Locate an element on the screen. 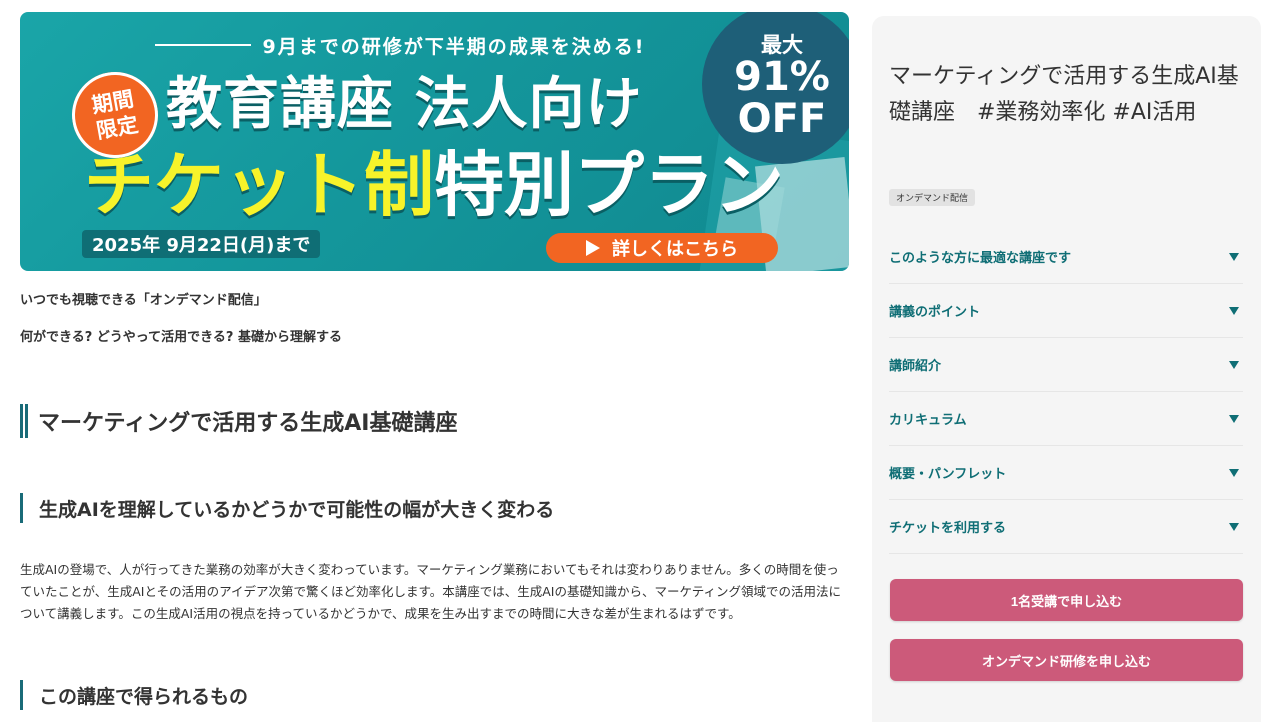 Image resolution: width=1267 pixels, height=722 pixels. accordion-overview: 概要・パンフレット is located at coordinates (1066, 473).